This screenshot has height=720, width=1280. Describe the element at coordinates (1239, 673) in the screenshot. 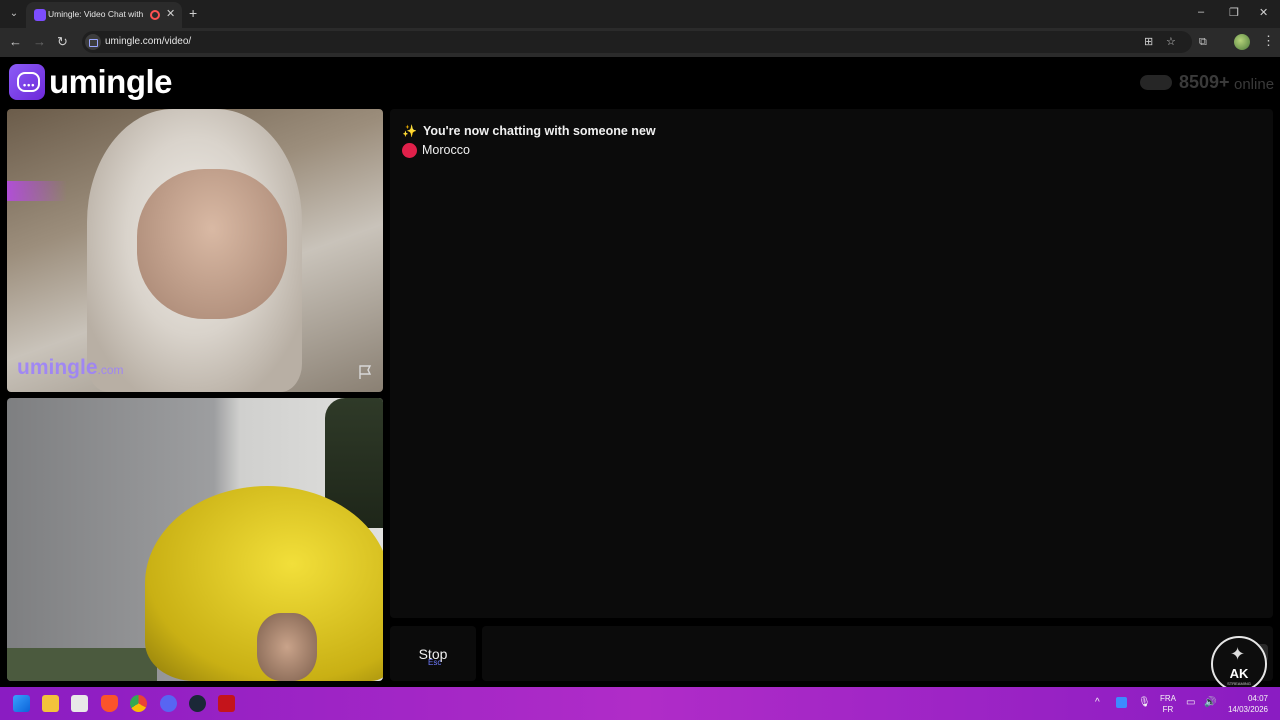

I see `streamer-badge-text: AK` at that location.